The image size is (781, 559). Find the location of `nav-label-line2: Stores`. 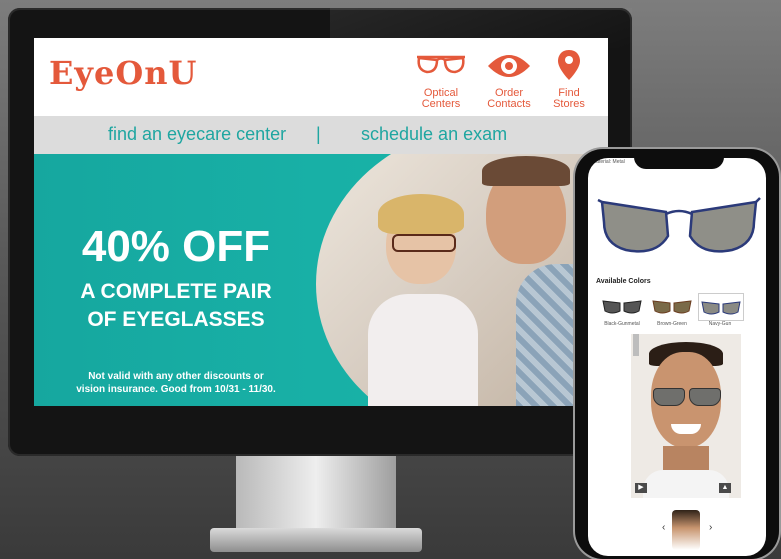

nav-label-line2: Stores is located at coordinates (569, 104).